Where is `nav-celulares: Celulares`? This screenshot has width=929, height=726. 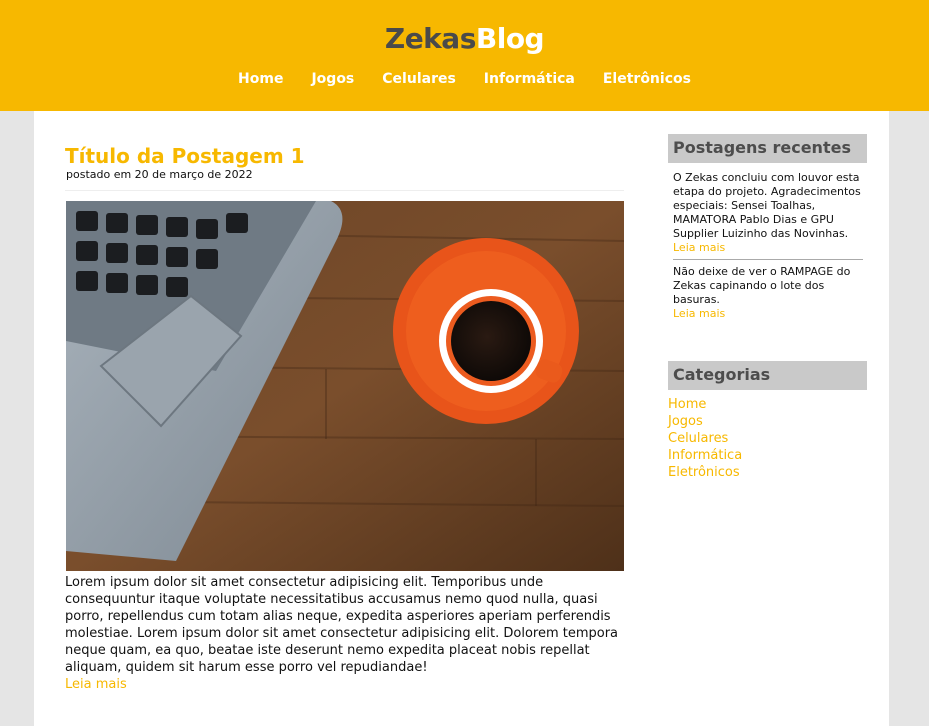 nav-celulares: Celulares is located at coordinates (419, 79).